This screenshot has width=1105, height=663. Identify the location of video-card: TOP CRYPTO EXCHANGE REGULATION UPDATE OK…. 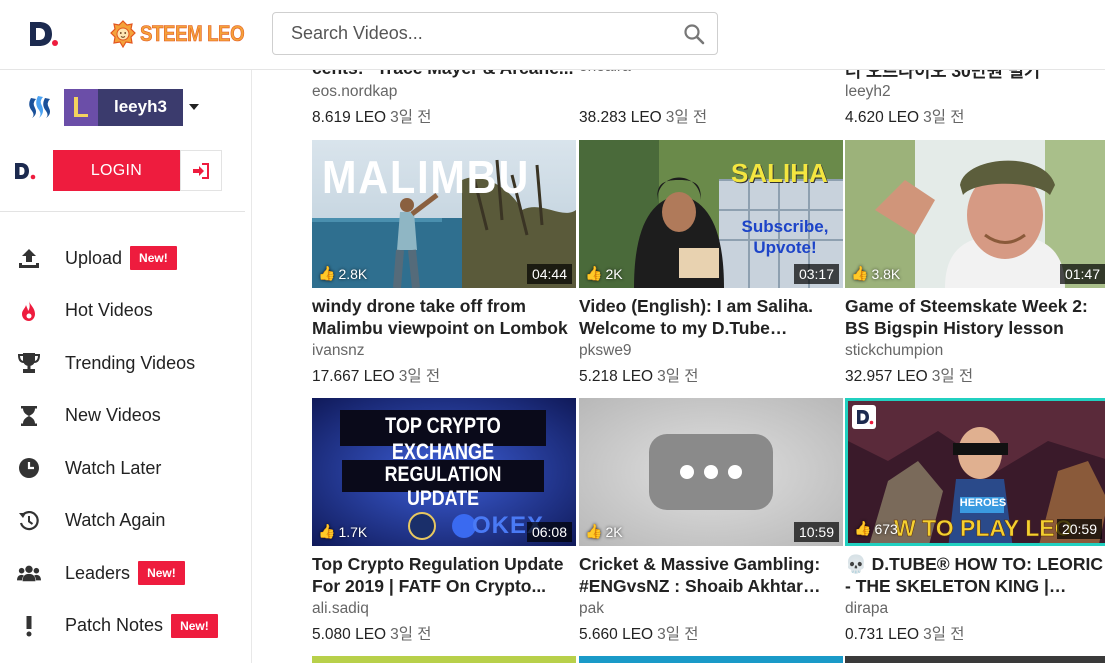
(444, 521).